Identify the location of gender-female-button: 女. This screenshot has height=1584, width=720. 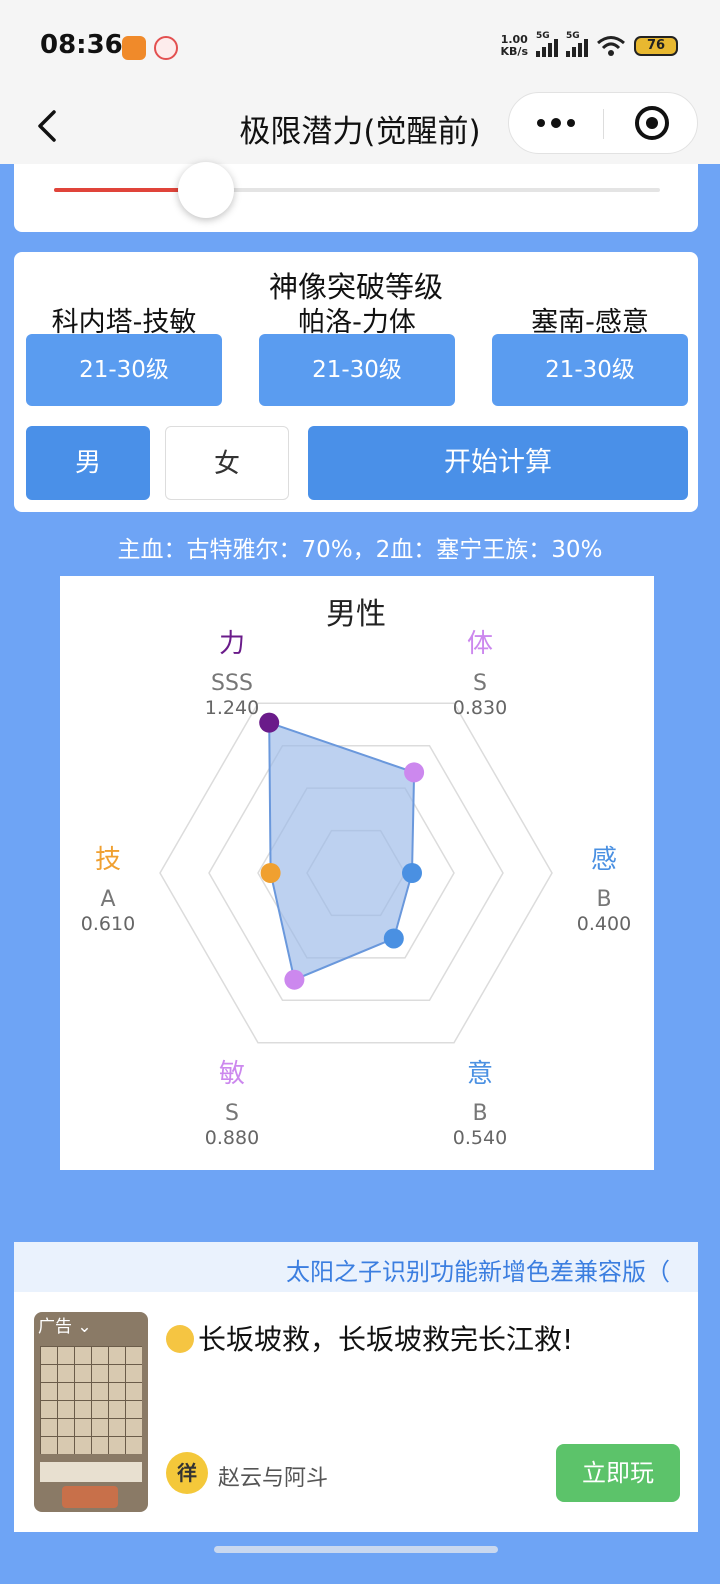
(227, 463).